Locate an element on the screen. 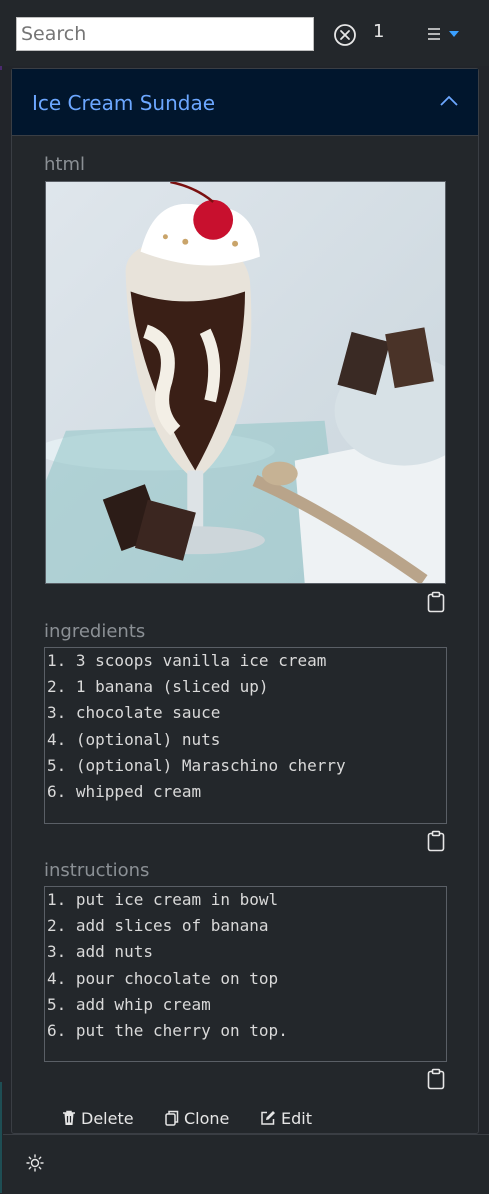 The image size is (489, 1194). ingredients-label: ingredients is located at coordinates (95, 631).